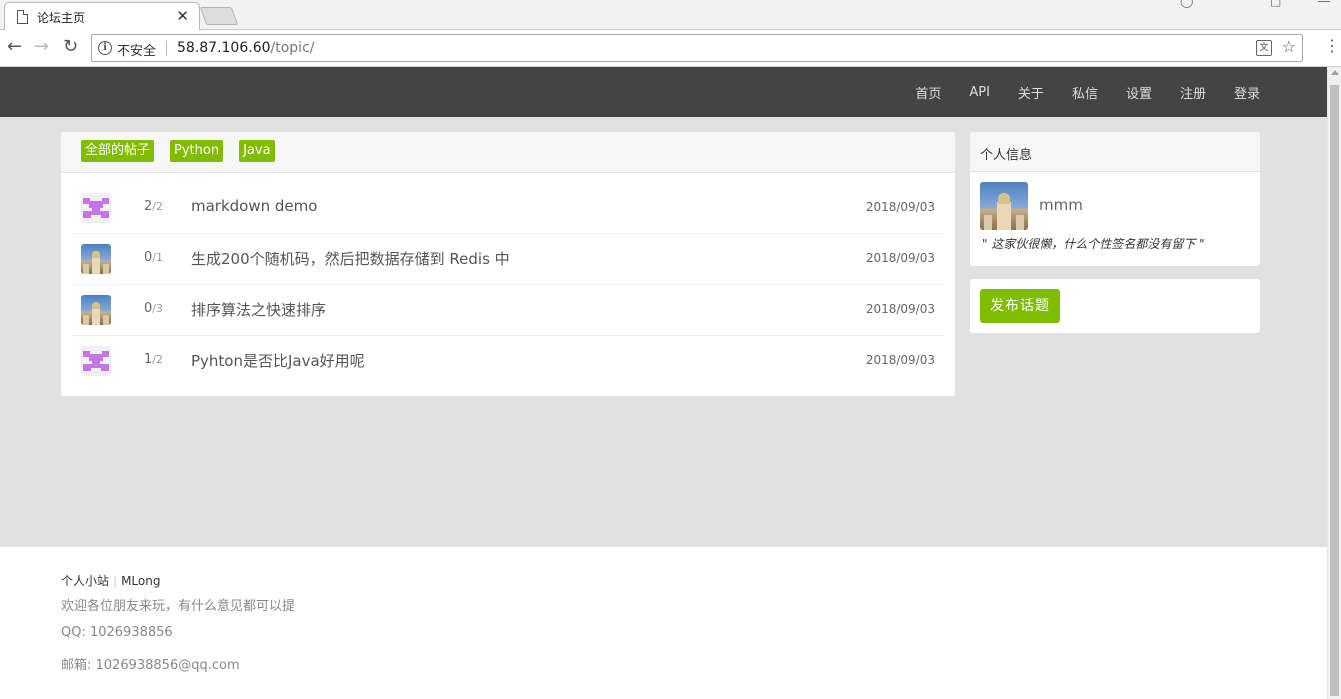  I want to click on nav-settings: 设置, so click(1139, 92).